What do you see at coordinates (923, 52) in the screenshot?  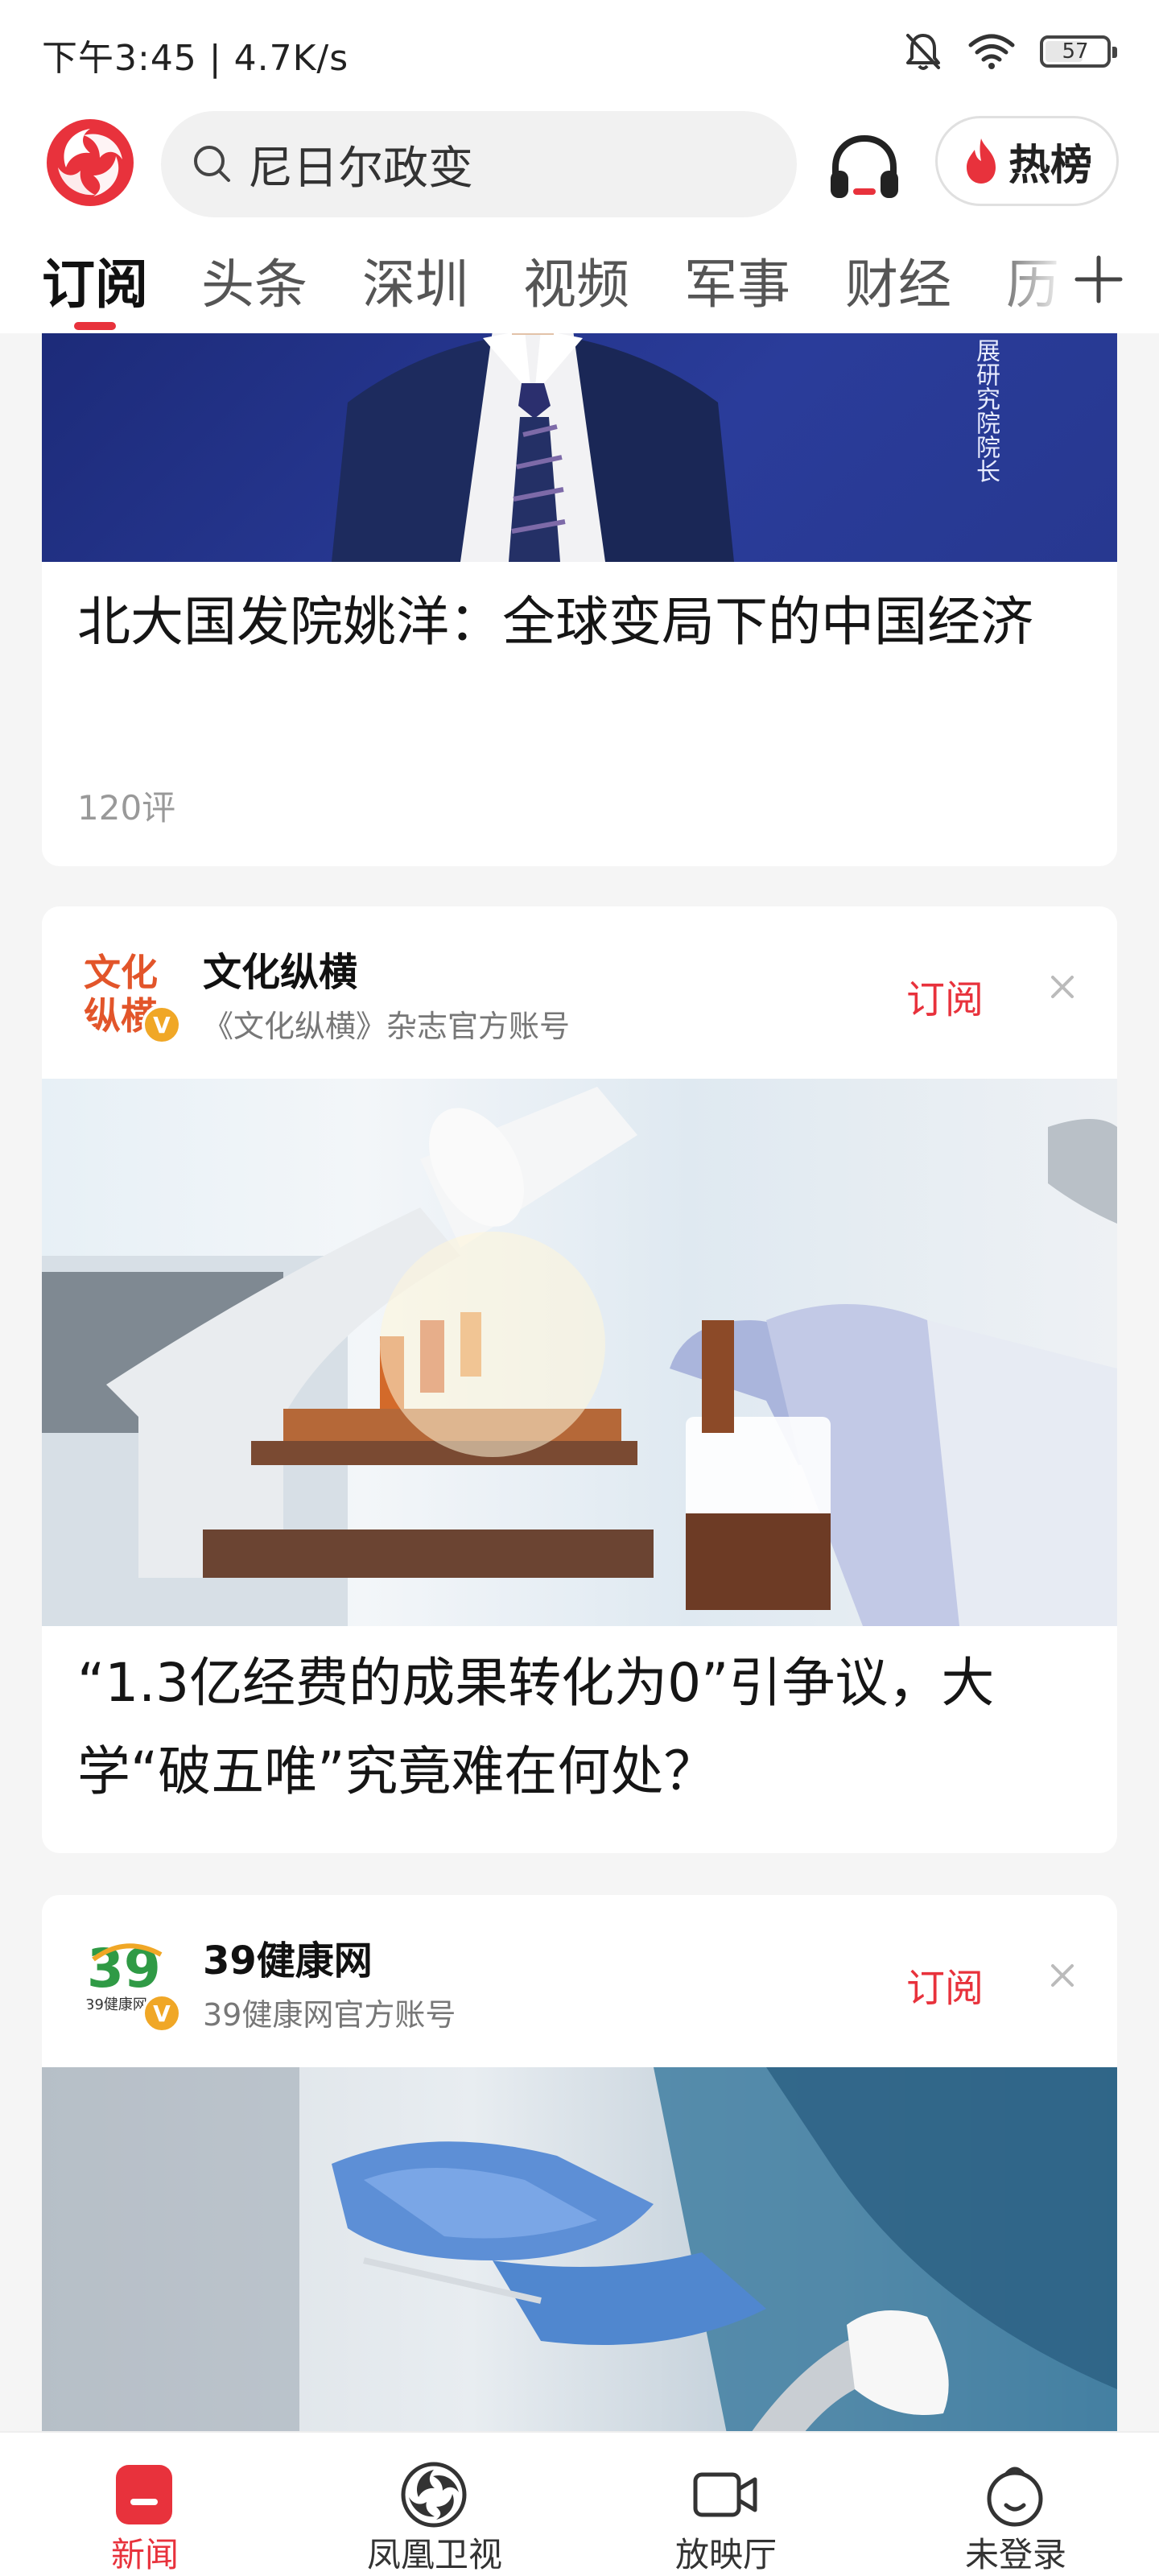 I see `bell-muted-icon` at bounding box center [923, 52].